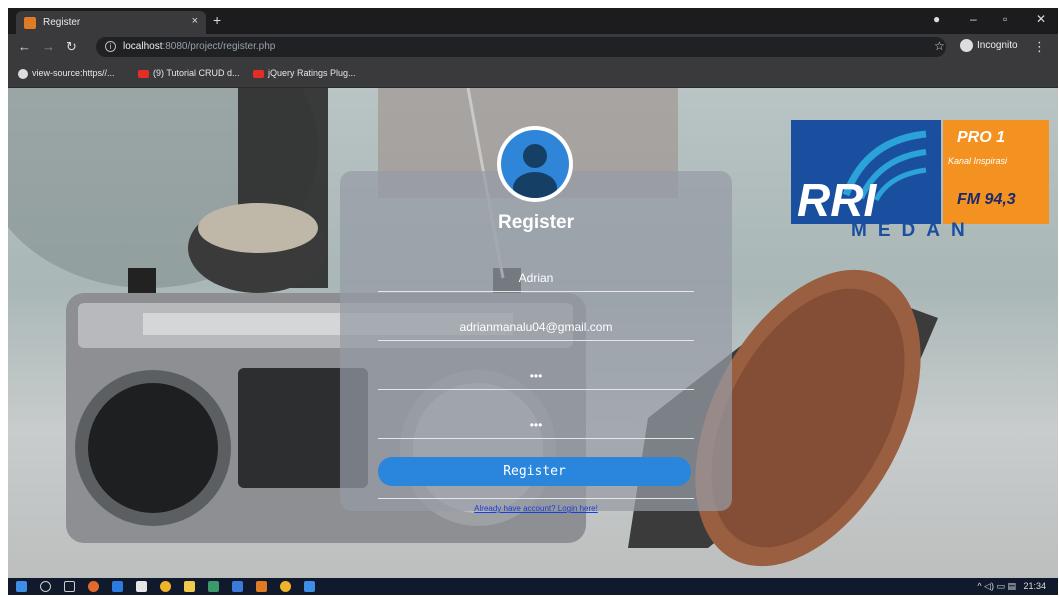 This screenshot has height=597, width=1059. Describe the element at coordinates (521, 47) in the screenshot. I see `address-bar: i localhost:8080/project/register.php` at that location.